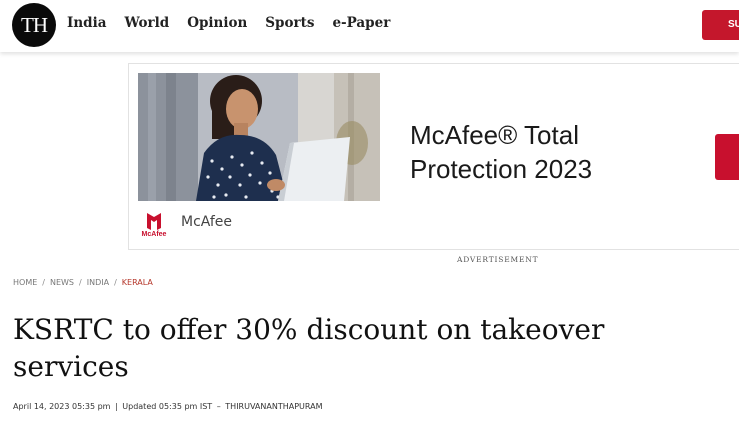 The height and width of the screenshot is (429, 739). I want to click on ad-image, so click(259, 137).